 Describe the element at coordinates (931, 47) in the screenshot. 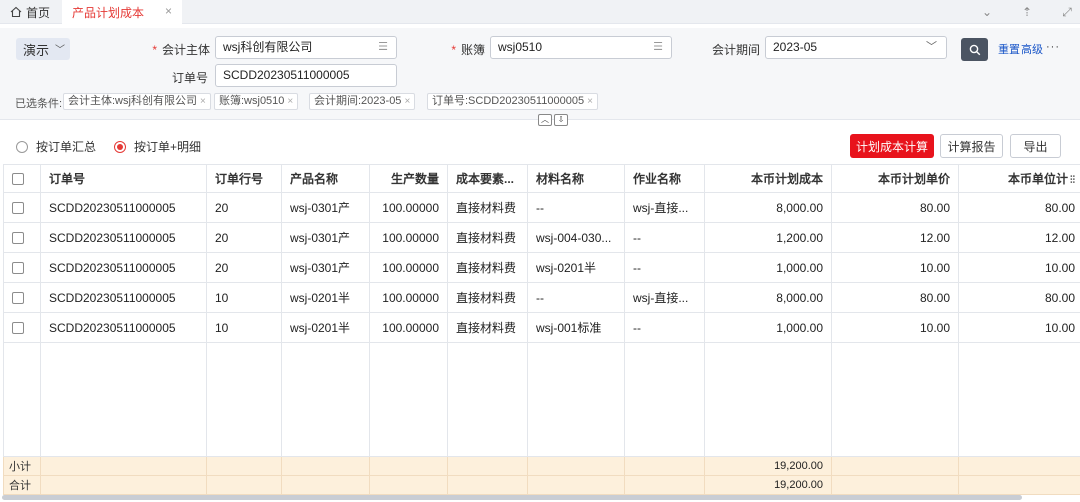

I see `chevron-down-icon: ﹀` at that location.